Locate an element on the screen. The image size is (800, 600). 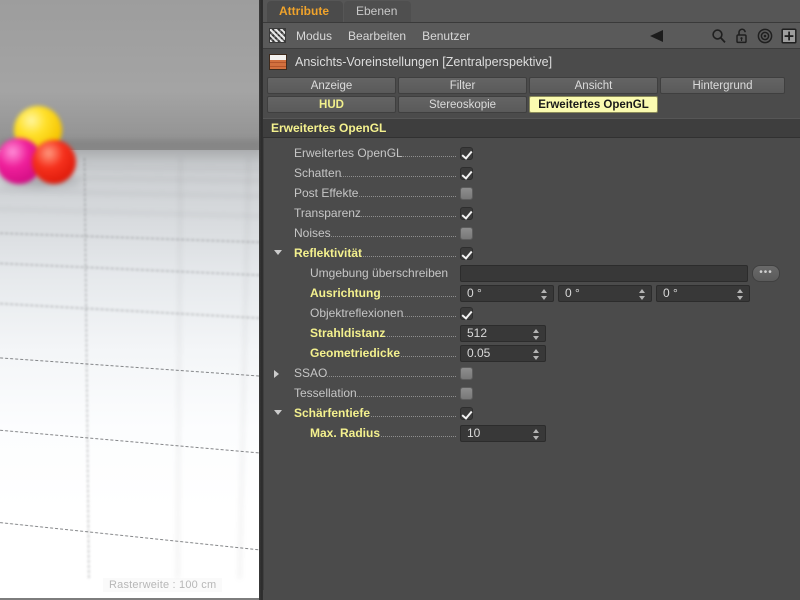
number-input: 512 is located at coordinates (503, 333).